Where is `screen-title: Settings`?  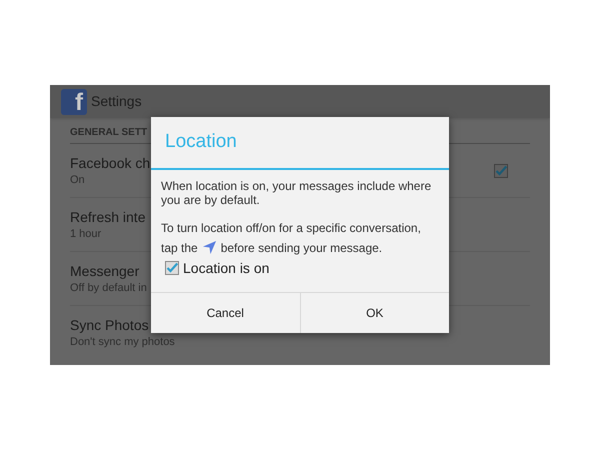
screen-title: Settings is located at coordinates (116, 101).